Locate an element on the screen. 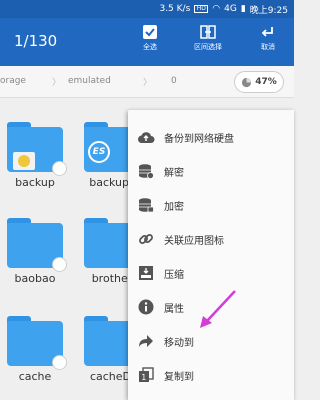 Image resolution: width=320 pixels, height=400 pixels. menu-item-encrypt: 加密 is located at coordinates (211, 205).